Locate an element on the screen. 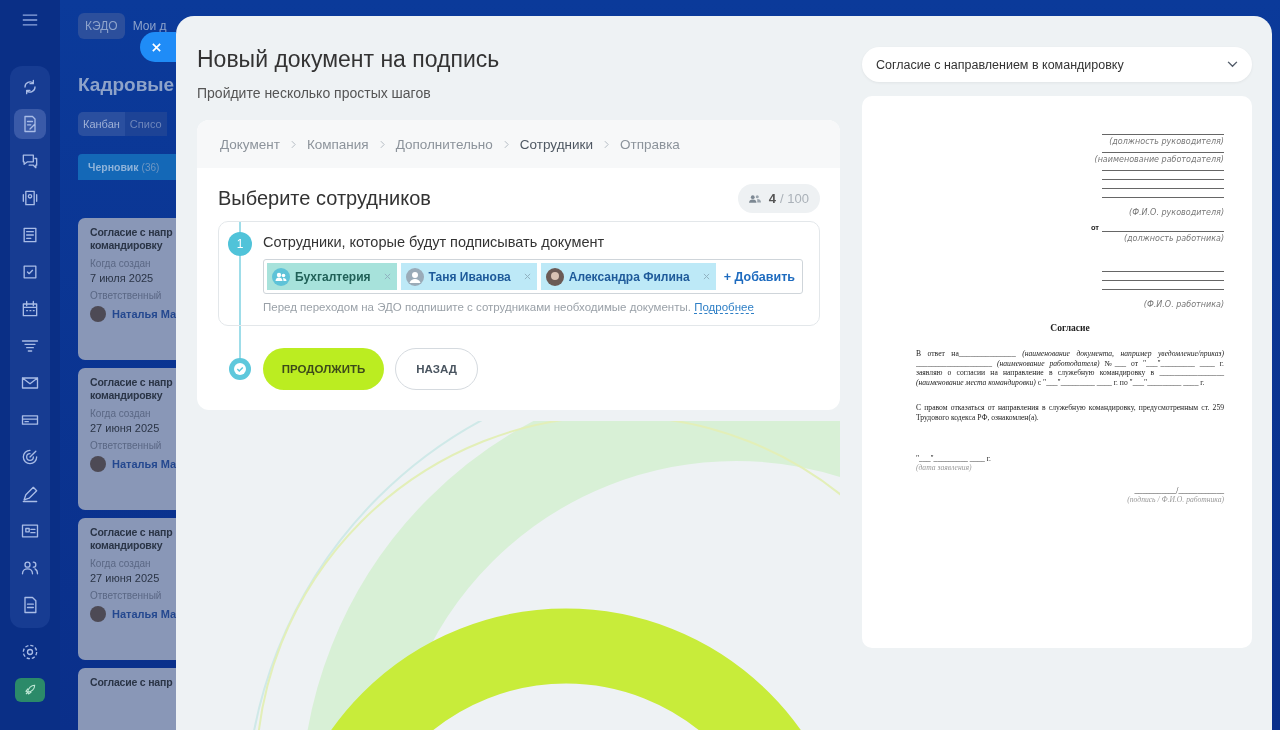 The width and height of the screenshot is (1280, 730). breadcrumb-step: Документ is located at coordinates (250, 144).